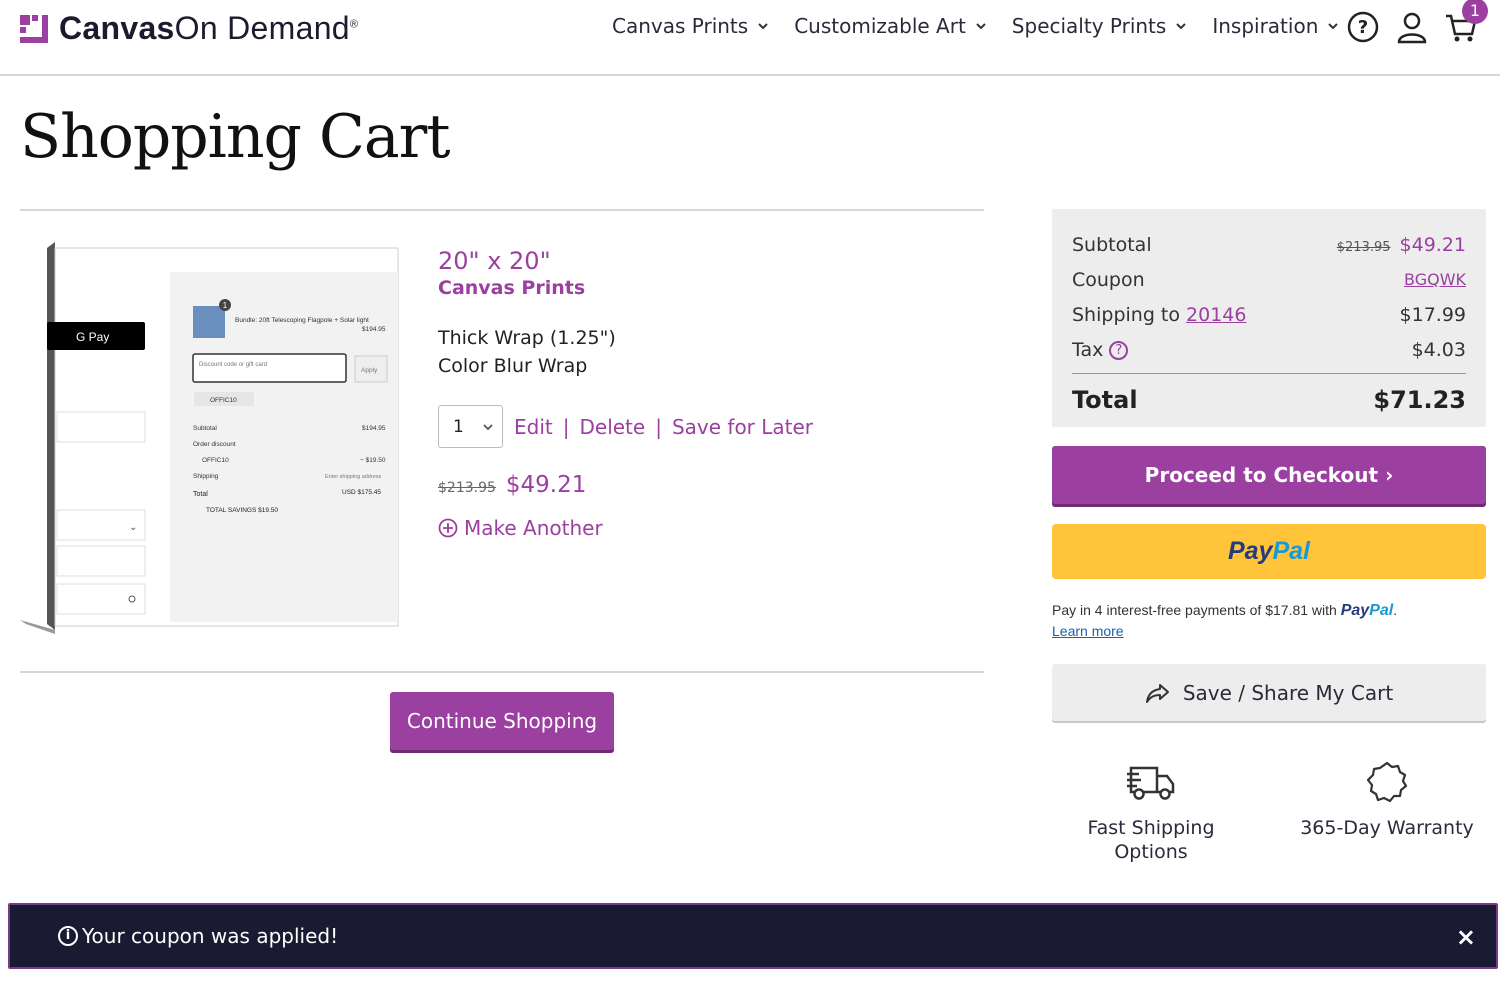  I want to click on coupon-code-link: BGQWK, so click(1435, 279).